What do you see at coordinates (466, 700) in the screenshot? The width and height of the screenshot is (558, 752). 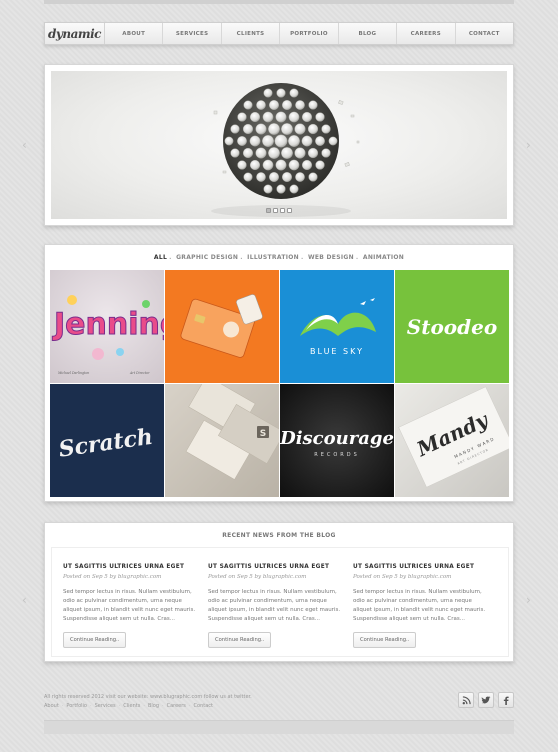 I see `rss-icon` at bounding box center [466, 700].